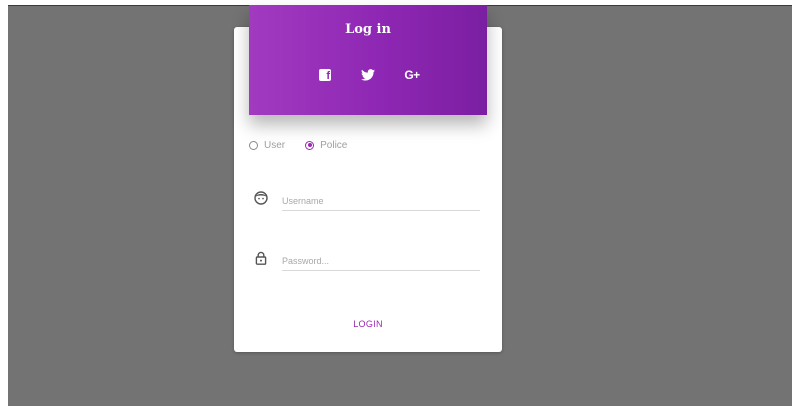 The image size is (792, 406). I want to click on password-field, so click(368, 261).